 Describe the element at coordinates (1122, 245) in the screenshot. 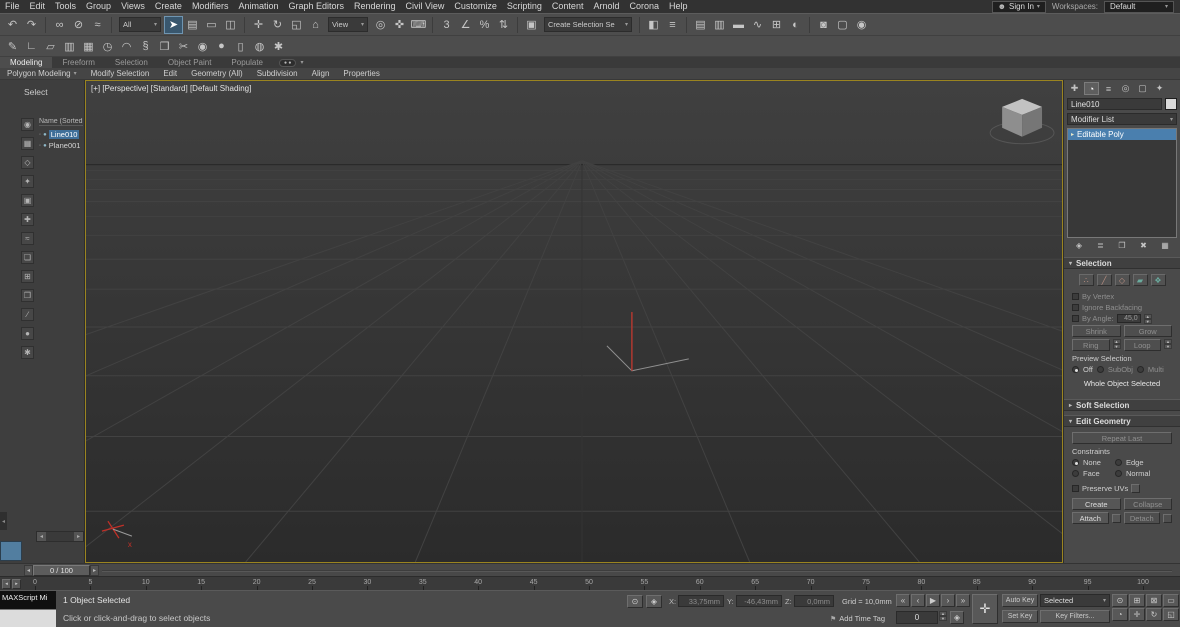

I see `make-unique-icon: ❐` at that location.